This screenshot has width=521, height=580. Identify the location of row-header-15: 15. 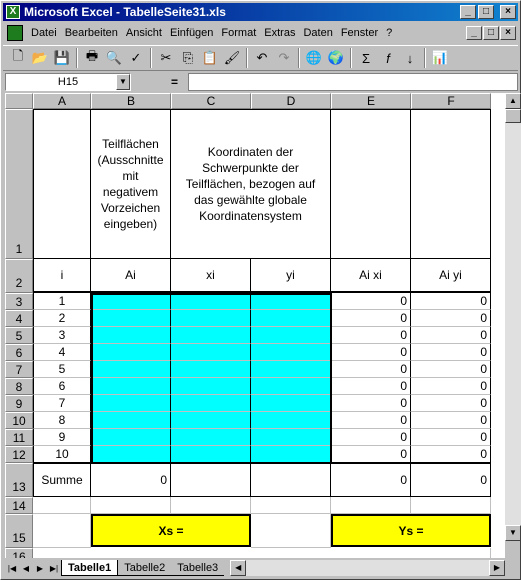
(19, 531).